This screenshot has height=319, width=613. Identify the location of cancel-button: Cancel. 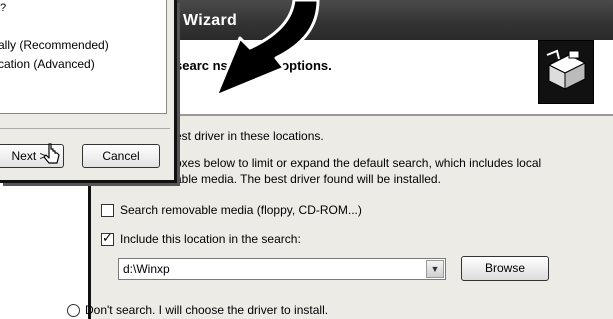
(121, 156).